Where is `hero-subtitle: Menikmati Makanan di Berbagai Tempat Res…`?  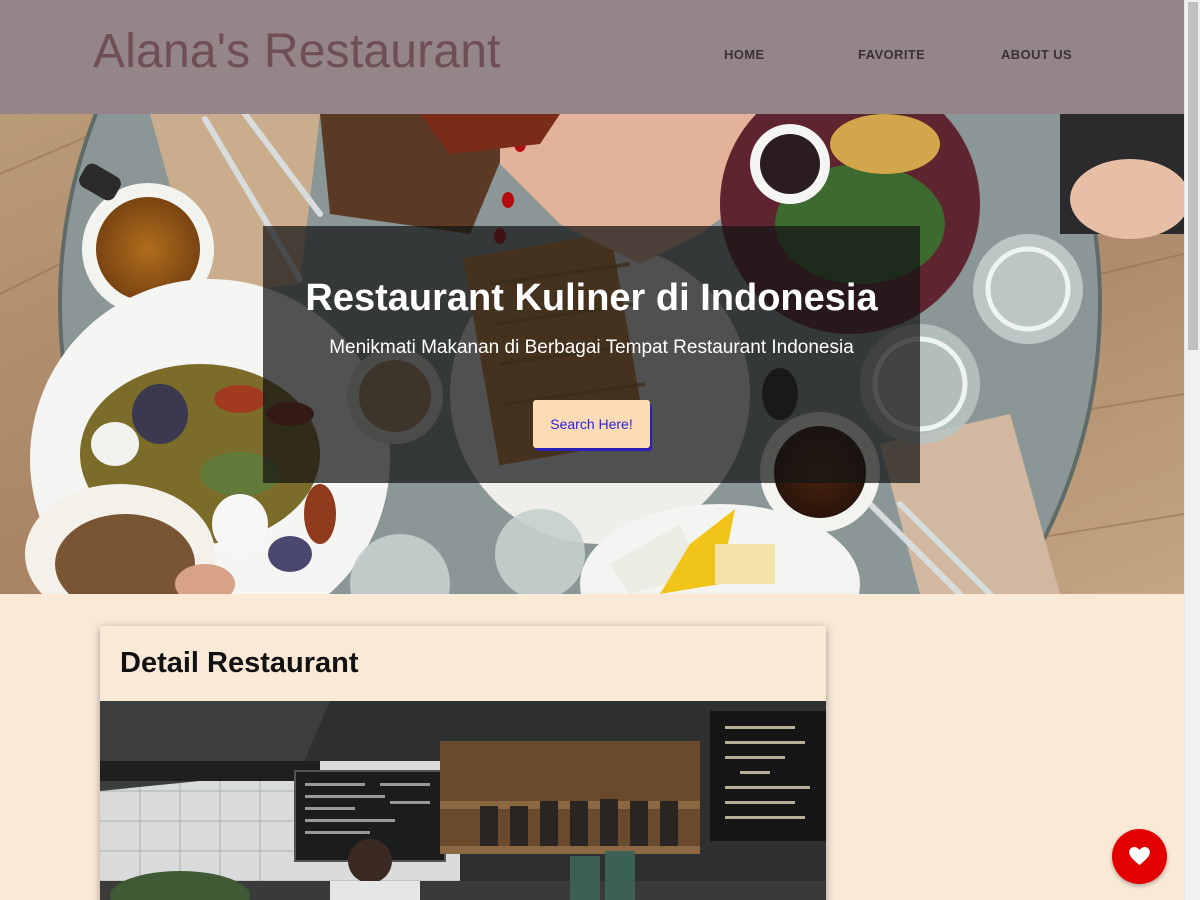 hero-subtitle: Menikmati Makanan di Berbagai Tempat Res… is located at coordinates (591, 347).